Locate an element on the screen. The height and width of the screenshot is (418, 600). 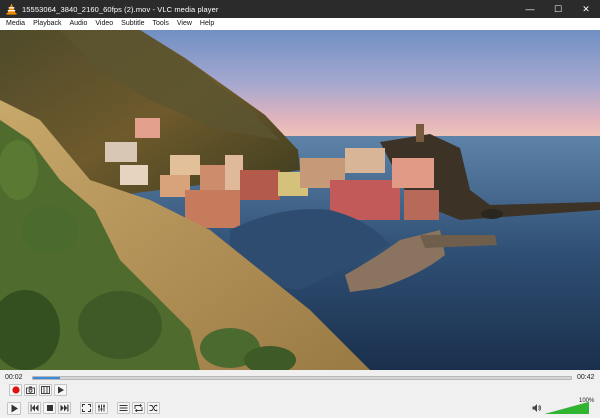
playlist-button is located at coordinates (123, 408).